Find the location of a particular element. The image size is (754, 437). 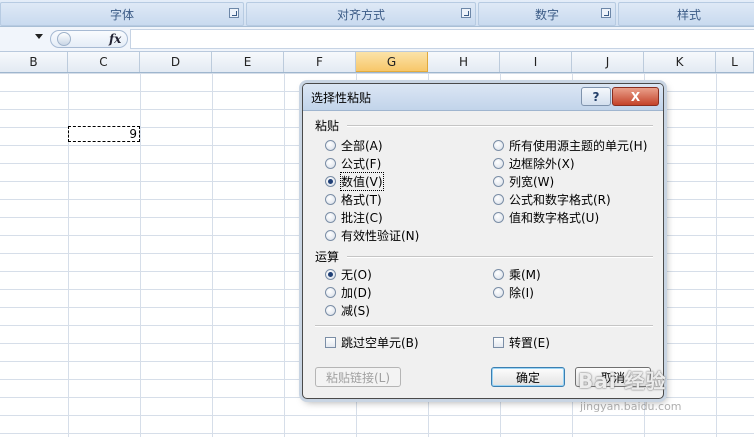

column-header-row: B C D E F G H I J K L is located at coordinates (377, 62).